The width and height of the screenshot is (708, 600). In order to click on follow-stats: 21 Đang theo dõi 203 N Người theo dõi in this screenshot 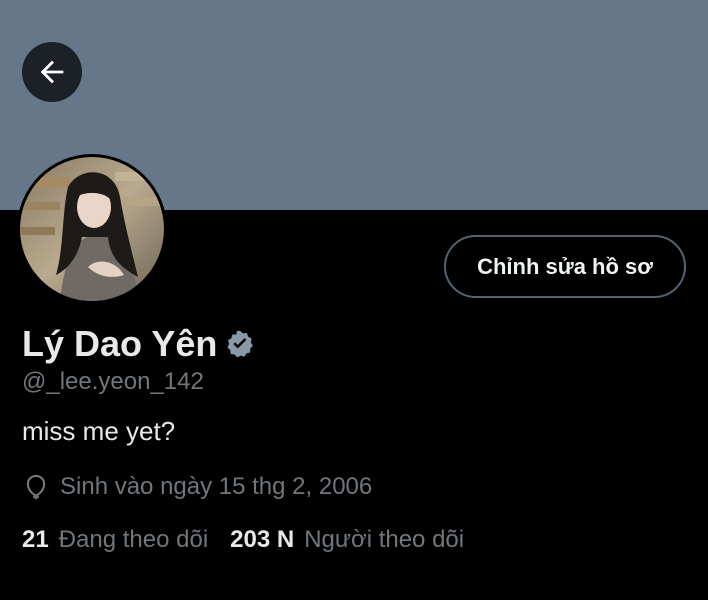, I will do `click(243, 540)`.